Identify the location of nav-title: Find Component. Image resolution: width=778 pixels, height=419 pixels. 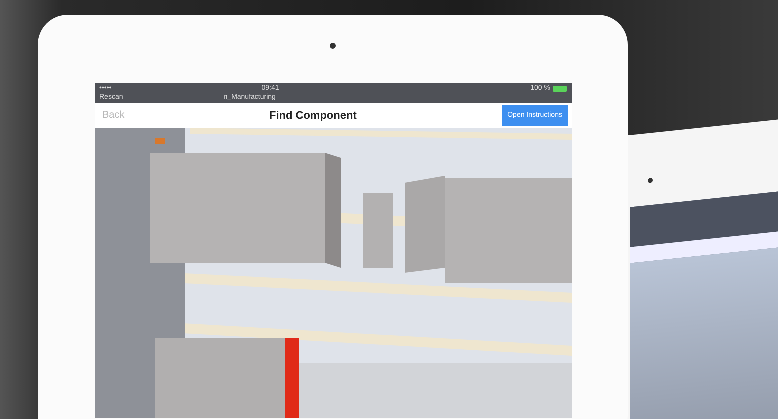
(313, 116).